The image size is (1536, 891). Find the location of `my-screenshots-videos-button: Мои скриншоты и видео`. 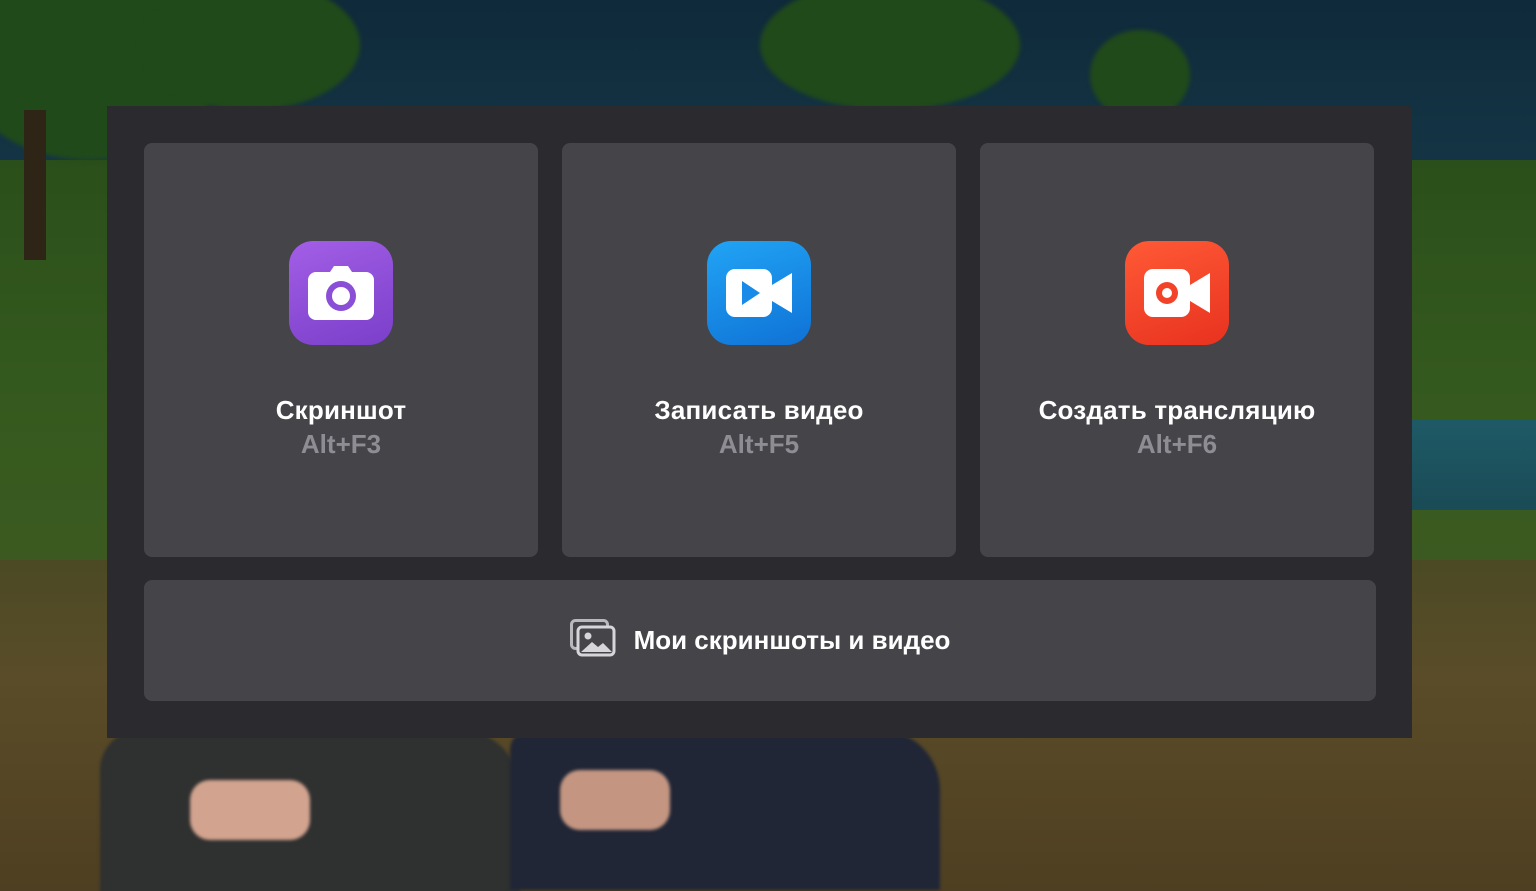

my-screenshots-videos-button: Мои скриншоты и видео is located at coordinates (760, 640).